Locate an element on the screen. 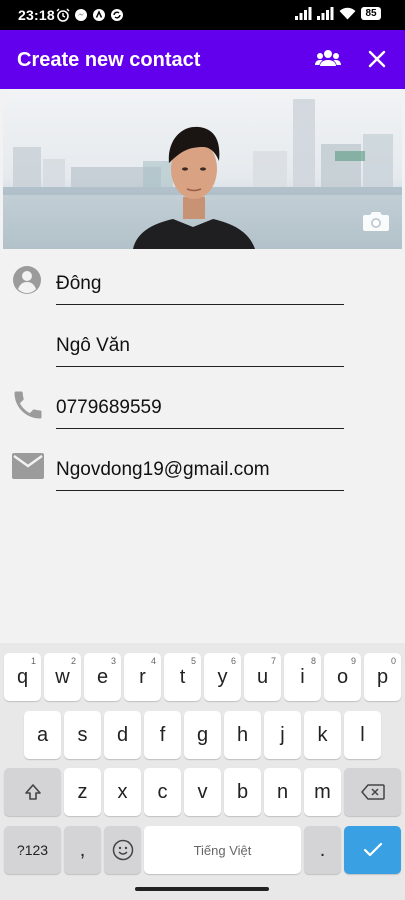 Image resolution: width=405 pixels, height=900 pixels. people-icon is located at coordinates (328, 58).